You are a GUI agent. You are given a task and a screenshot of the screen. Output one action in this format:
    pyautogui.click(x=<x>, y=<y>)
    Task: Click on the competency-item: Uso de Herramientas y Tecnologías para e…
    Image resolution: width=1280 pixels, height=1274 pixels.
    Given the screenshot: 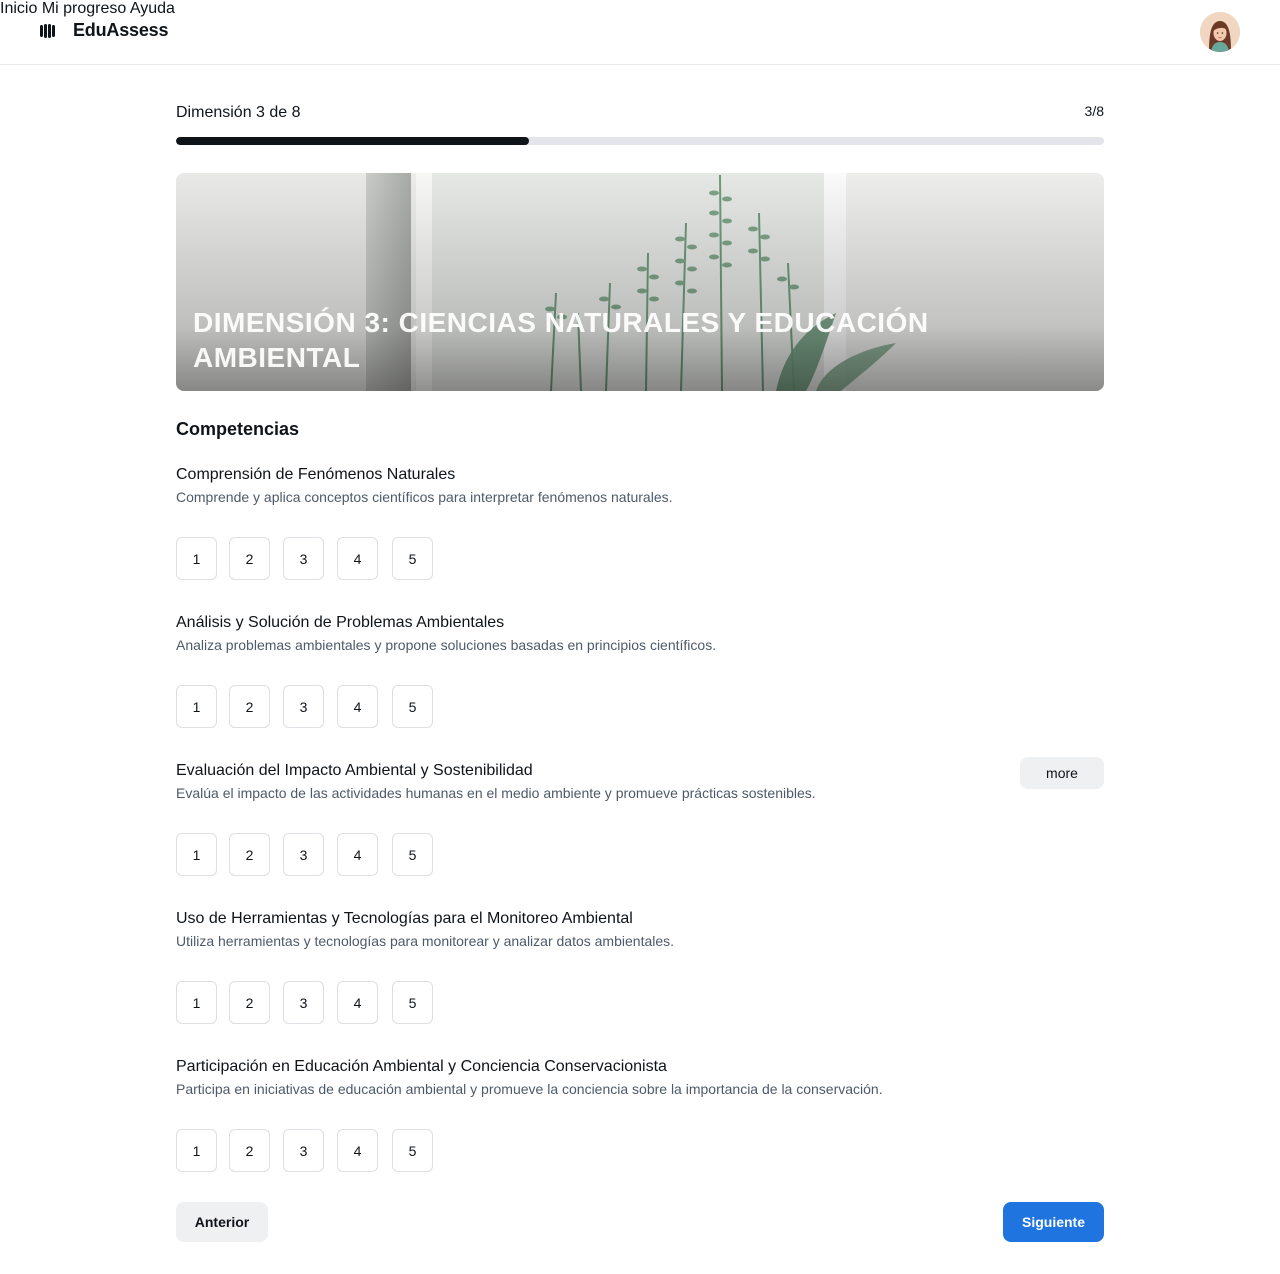 What is the action you would take?
    pyautogui.click(x=640, y=980)
    